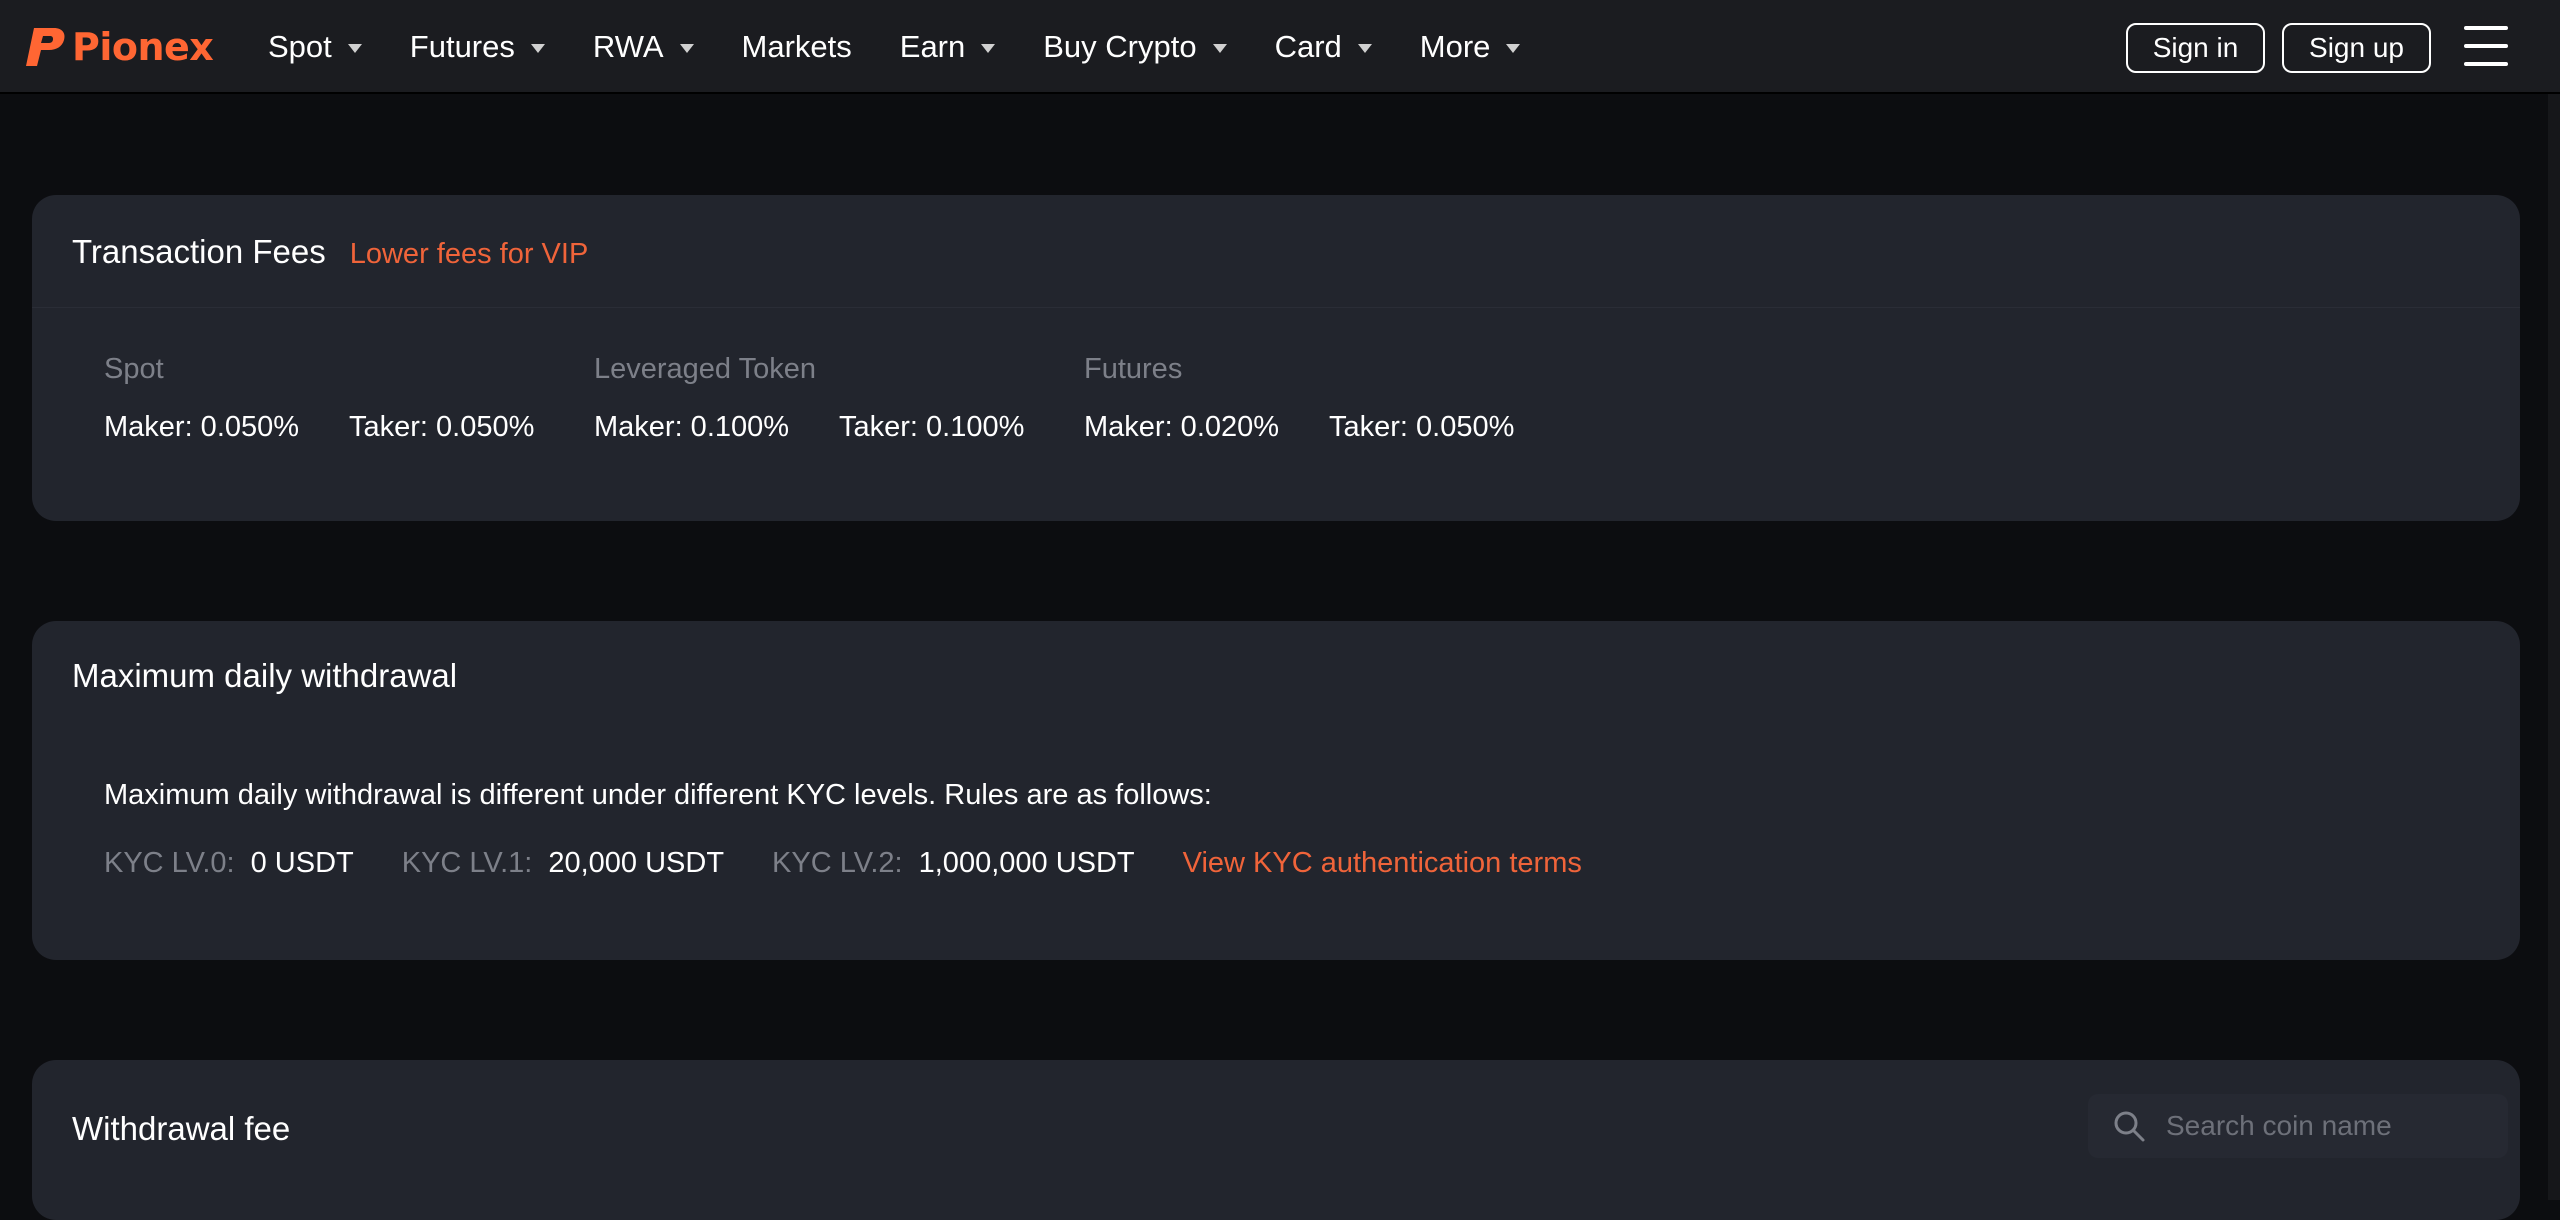 This screenshot has width=2560, height=1220. Describe the element at coordinates (302, 863) in the screenshot. I see `kyc-level-limit: 0 USDT` at that location.